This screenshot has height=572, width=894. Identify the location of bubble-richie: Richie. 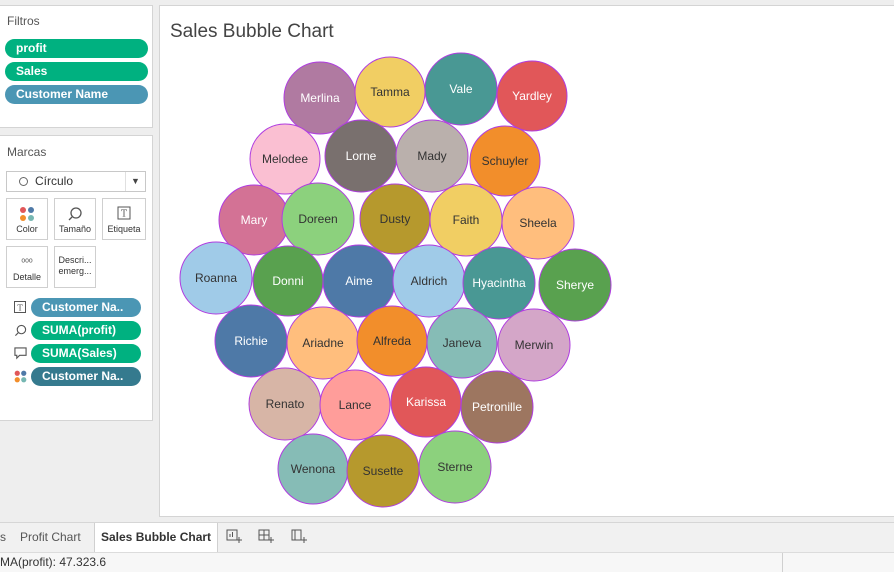
(251, 341).